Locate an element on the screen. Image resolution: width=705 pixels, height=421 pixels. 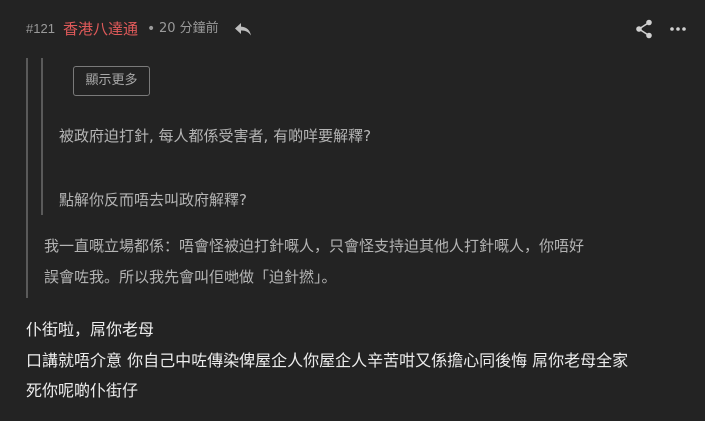
nested-quote-line: 點解你反而唔去叫政府解釋? is located at coordinates (153, 200).